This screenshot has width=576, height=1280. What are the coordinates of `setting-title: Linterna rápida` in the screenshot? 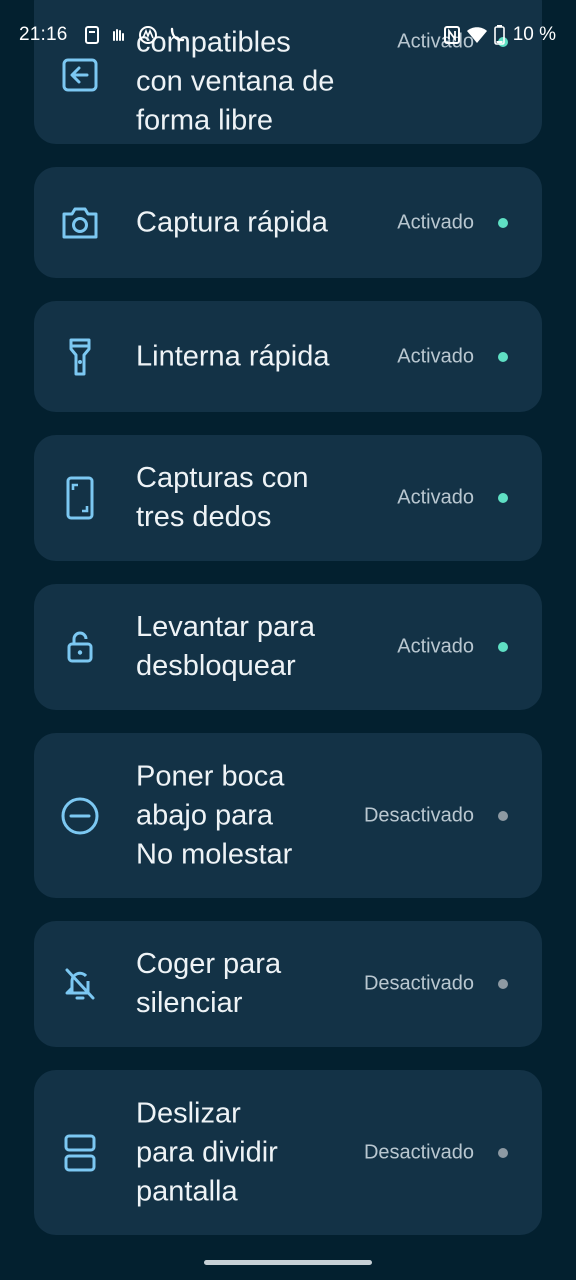 It's located at (233, 356).